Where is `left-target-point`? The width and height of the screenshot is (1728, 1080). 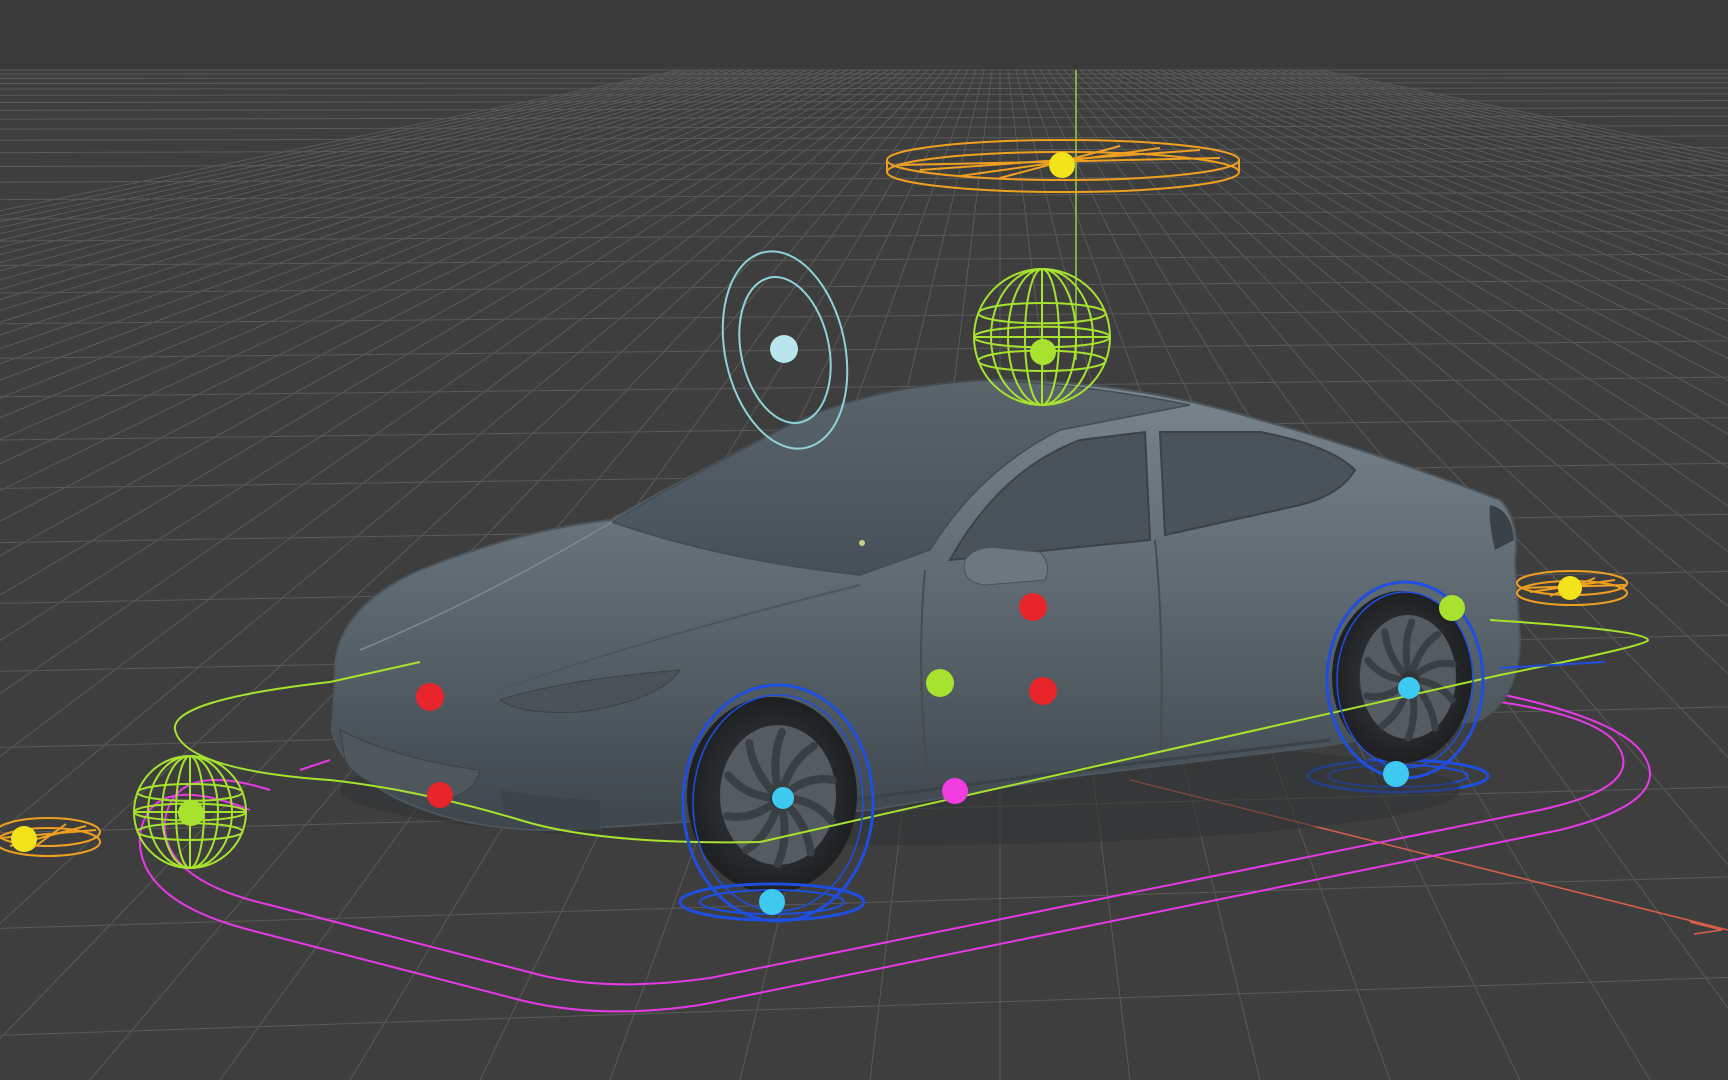 left-target-point is located at coordinates (24, 839).